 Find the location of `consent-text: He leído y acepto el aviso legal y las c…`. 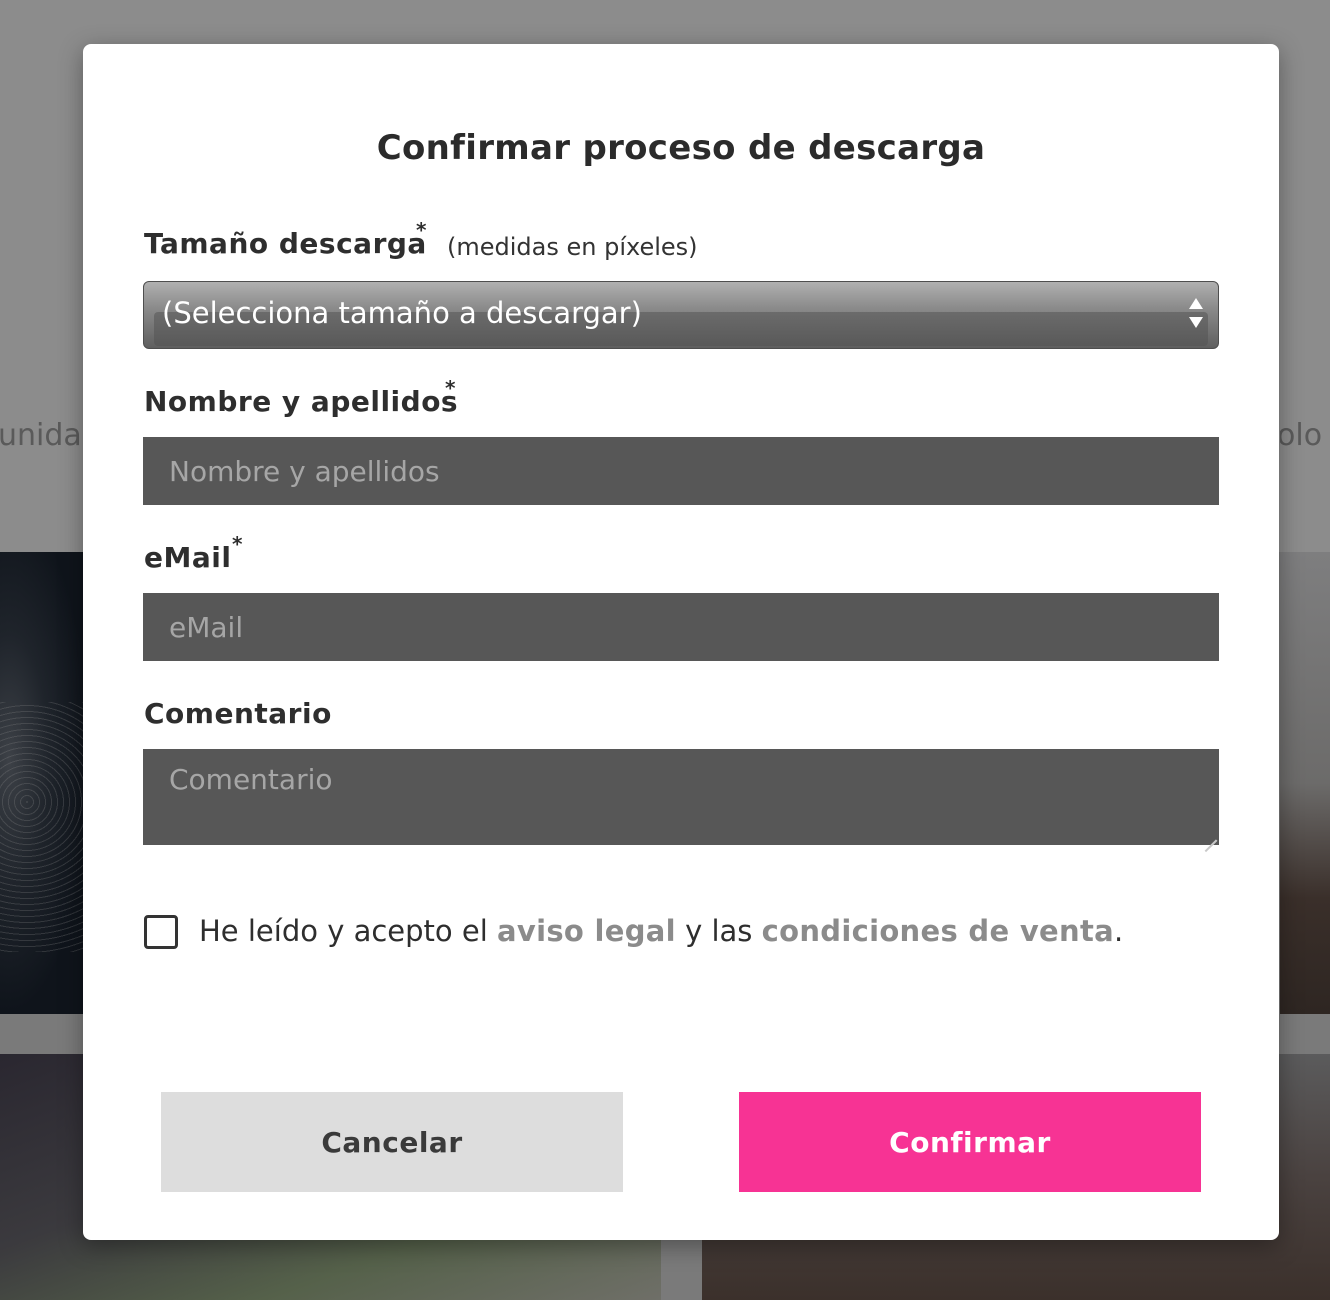

consent-text: He leído y acepto el aviso legal y las c… is located at coordinates (661, 931).